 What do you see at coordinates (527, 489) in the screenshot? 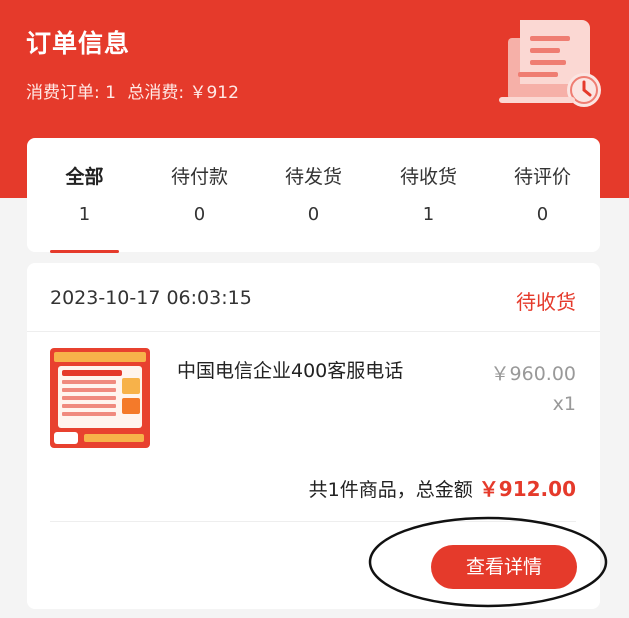
I see `total-amount: ￥912.00` at bounding box center [527, 489].